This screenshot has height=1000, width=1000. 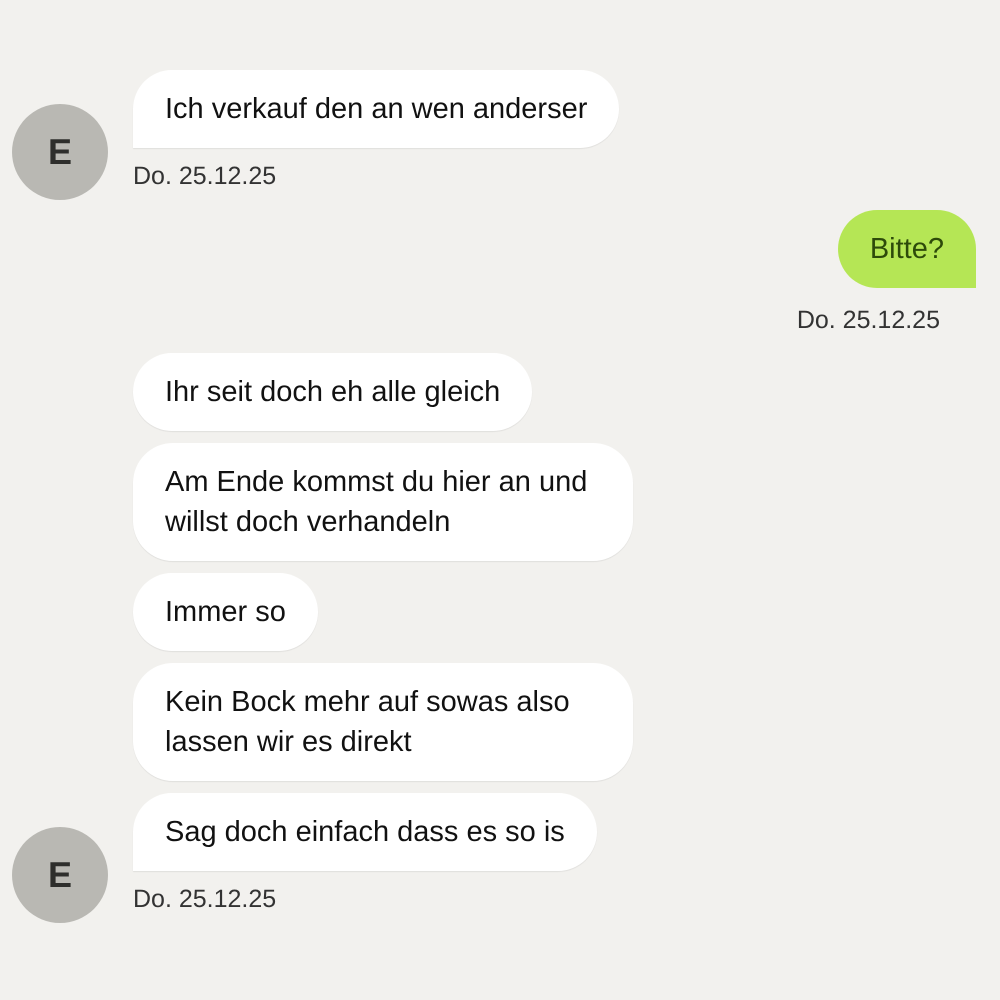 What do you see at coordinates (383, 502) in the screenshot?
I see `message-bubble: Am Ende kommst du hier an und willst doch verhandeln` at bounding box center [383, 502].